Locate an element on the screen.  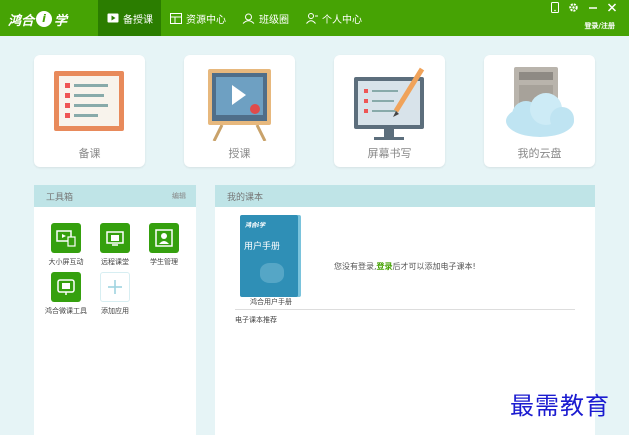
tab-personal-center: 个人中心 is located at coordinates (333, 18).